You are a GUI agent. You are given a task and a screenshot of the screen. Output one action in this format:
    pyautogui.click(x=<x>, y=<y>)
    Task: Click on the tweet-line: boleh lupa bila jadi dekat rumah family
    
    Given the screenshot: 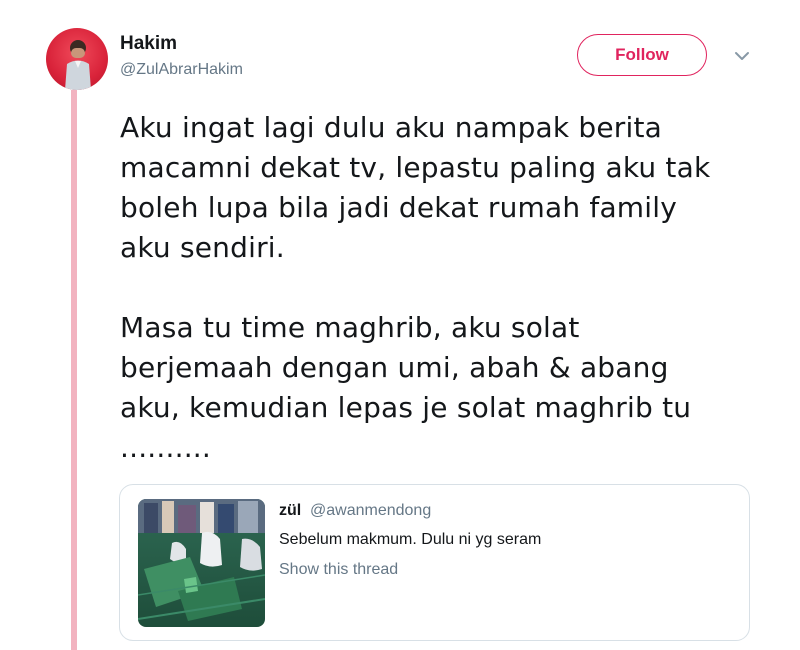 What is the action you would take?
    pyautogui.click(x=399, y=207)
    